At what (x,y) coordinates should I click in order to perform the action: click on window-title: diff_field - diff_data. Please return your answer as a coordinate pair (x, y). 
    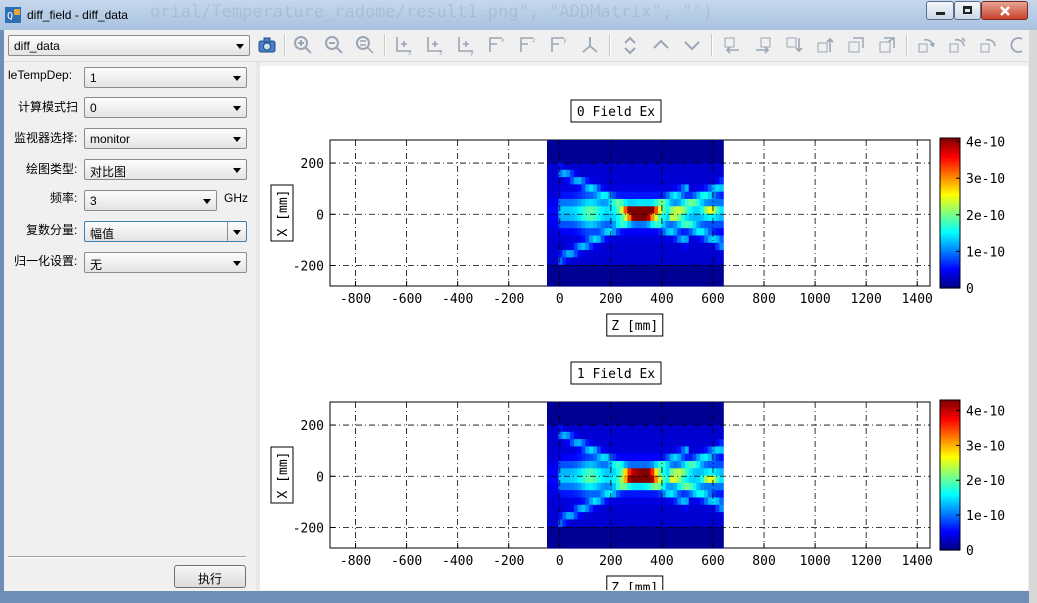
    Looking at the image, I should click on (77, 15).